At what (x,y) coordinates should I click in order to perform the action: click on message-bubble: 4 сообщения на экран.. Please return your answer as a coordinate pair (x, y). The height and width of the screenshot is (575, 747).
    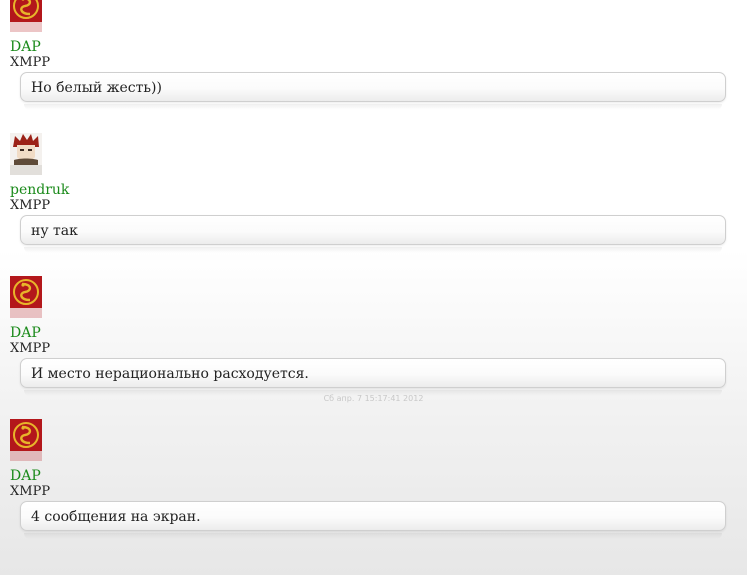
    Looking at the image, I should click on (373, 516).